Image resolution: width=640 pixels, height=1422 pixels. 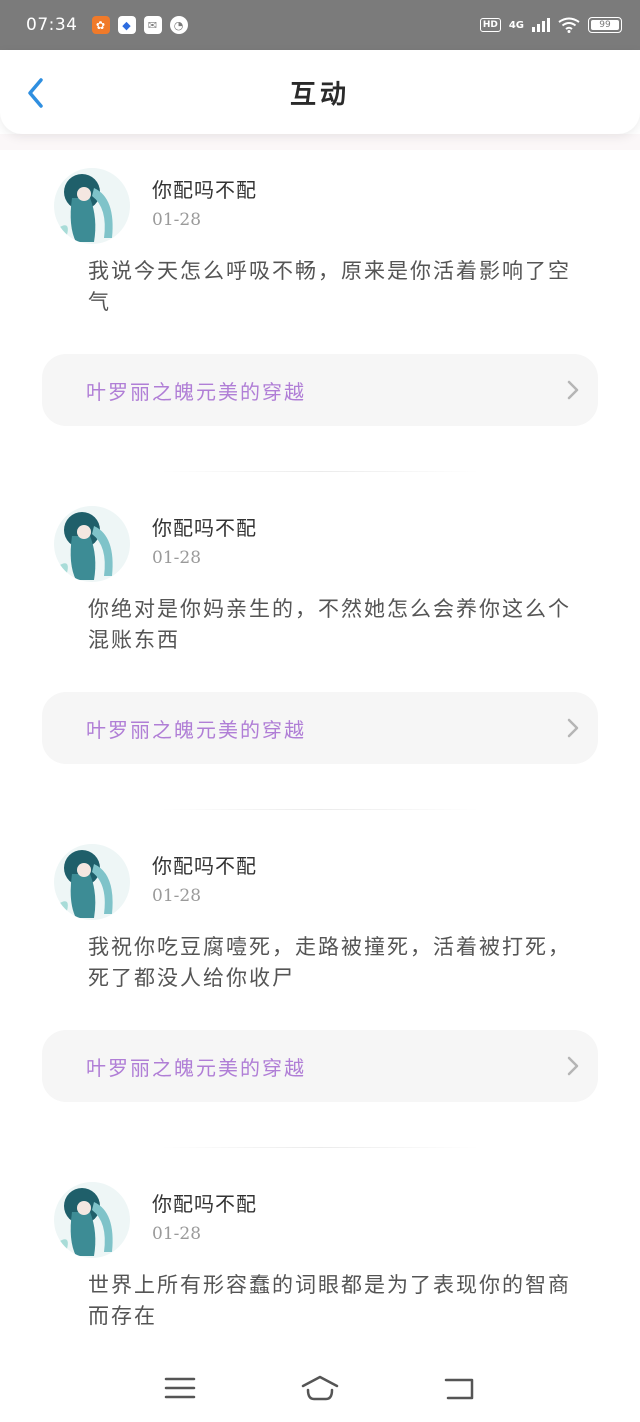 What do you see at coordinates (178, 25) in the screenshot?
I see `compass-icon: ◔` at bounding box center [178, 25].